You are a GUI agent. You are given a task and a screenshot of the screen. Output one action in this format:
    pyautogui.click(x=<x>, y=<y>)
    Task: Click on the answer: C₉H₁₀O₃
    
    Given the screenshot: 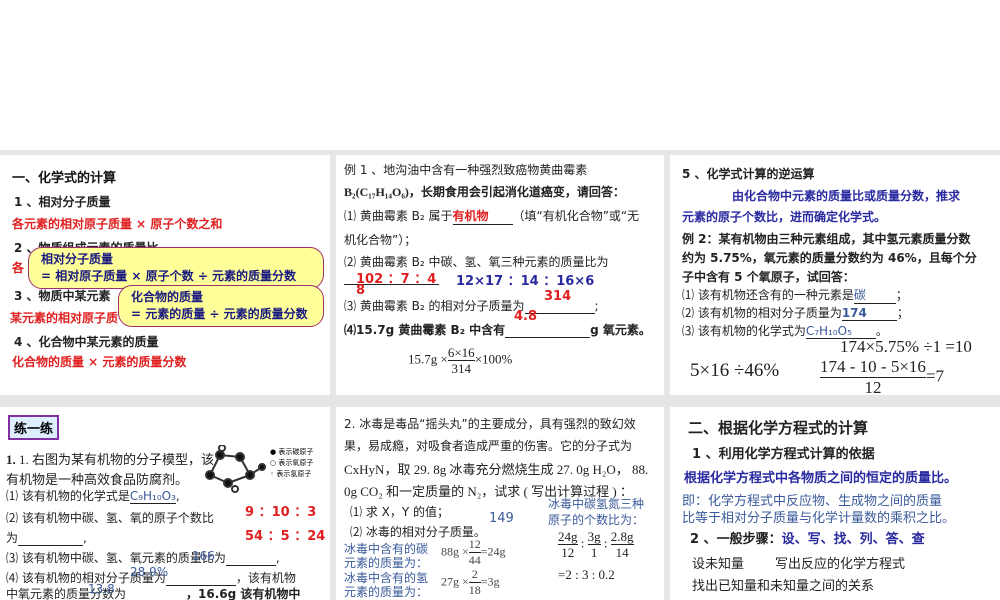 What is the action you would take?
    pyautogui.click(x=152, y=496)
    